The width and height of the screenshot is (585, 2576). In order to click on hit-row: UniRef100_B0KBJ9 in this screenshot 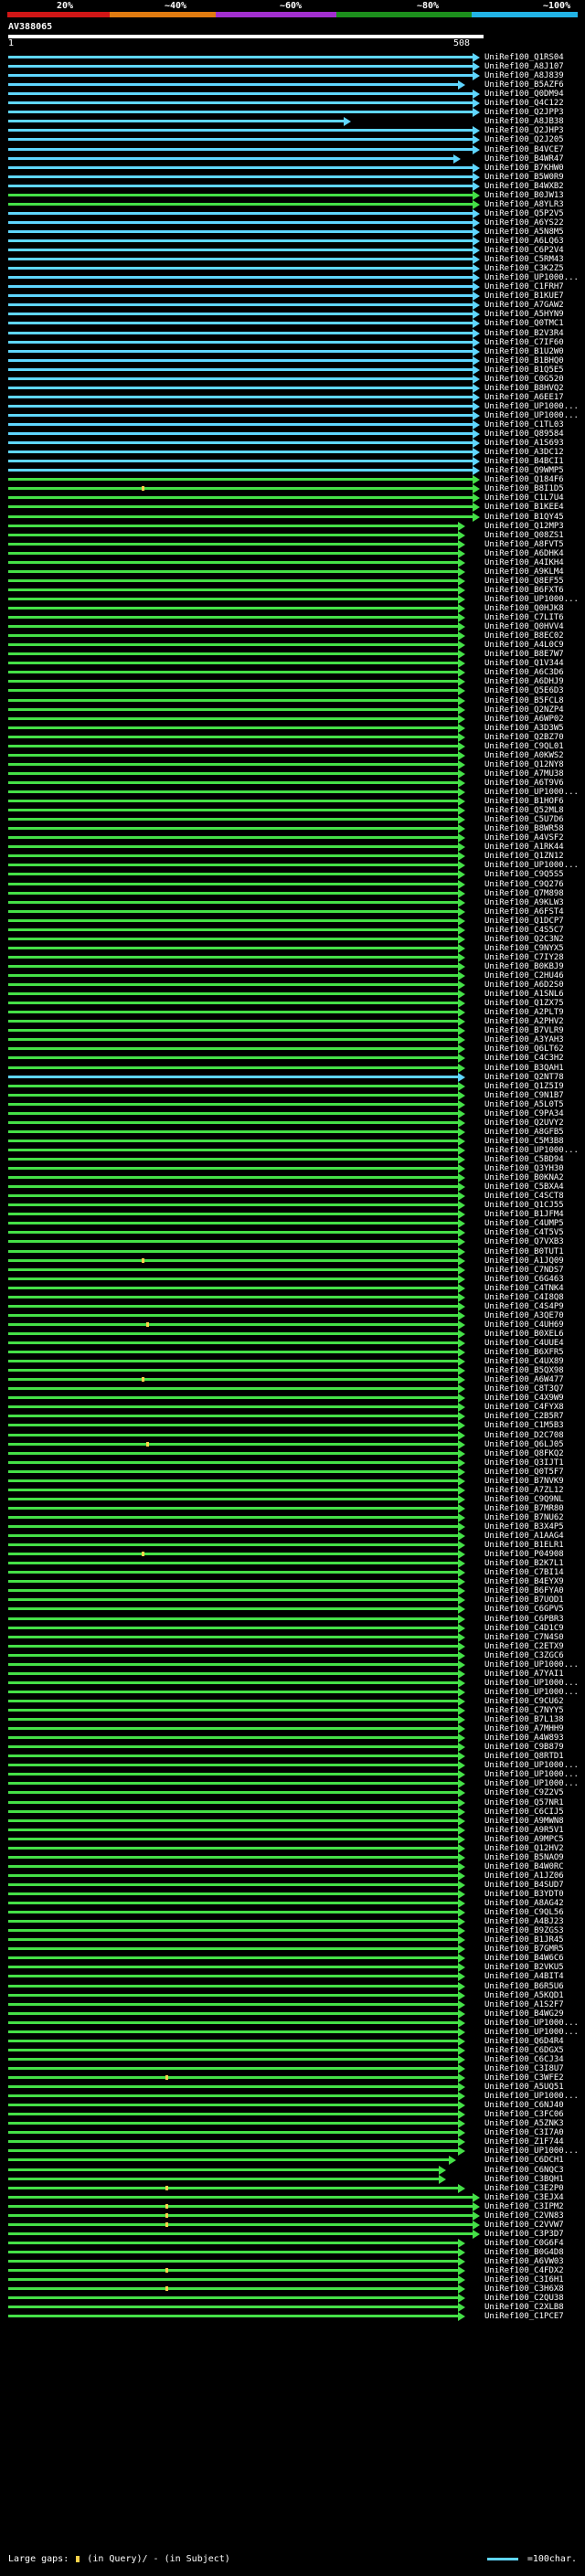, I will do `click(293, 966)`.